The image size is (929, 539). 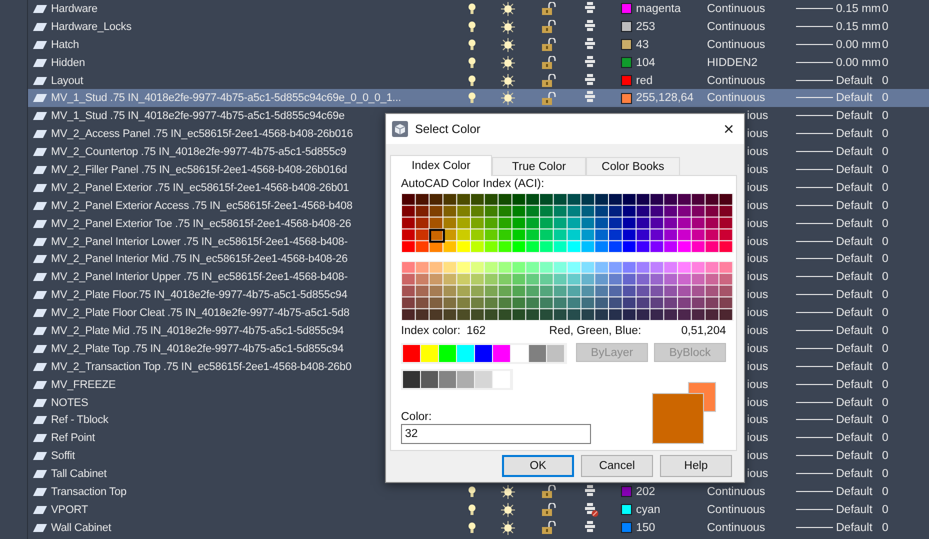 I want to click on layer-row: Wall Cabinet 150 Continuous Default 0, so click(x=478, y=527).